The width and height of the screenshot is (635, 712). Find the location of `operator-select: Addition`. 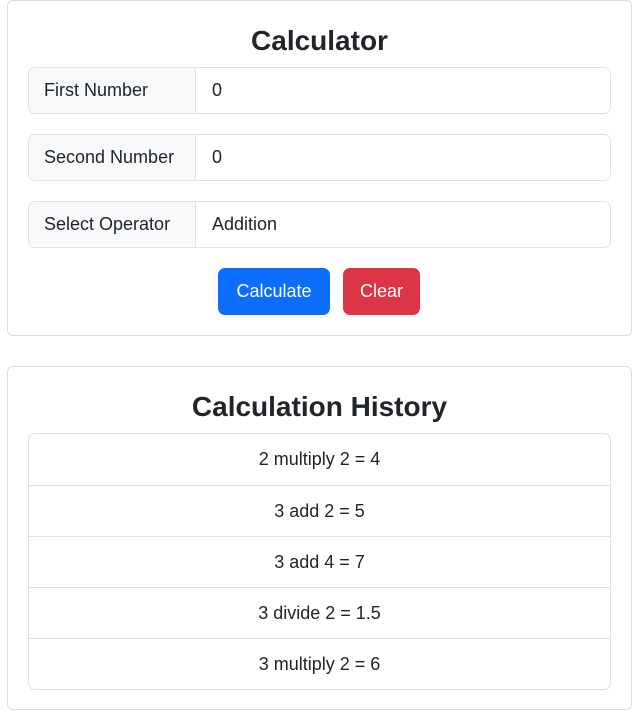

operator-select: Addition is located at coordinates (403, 224).